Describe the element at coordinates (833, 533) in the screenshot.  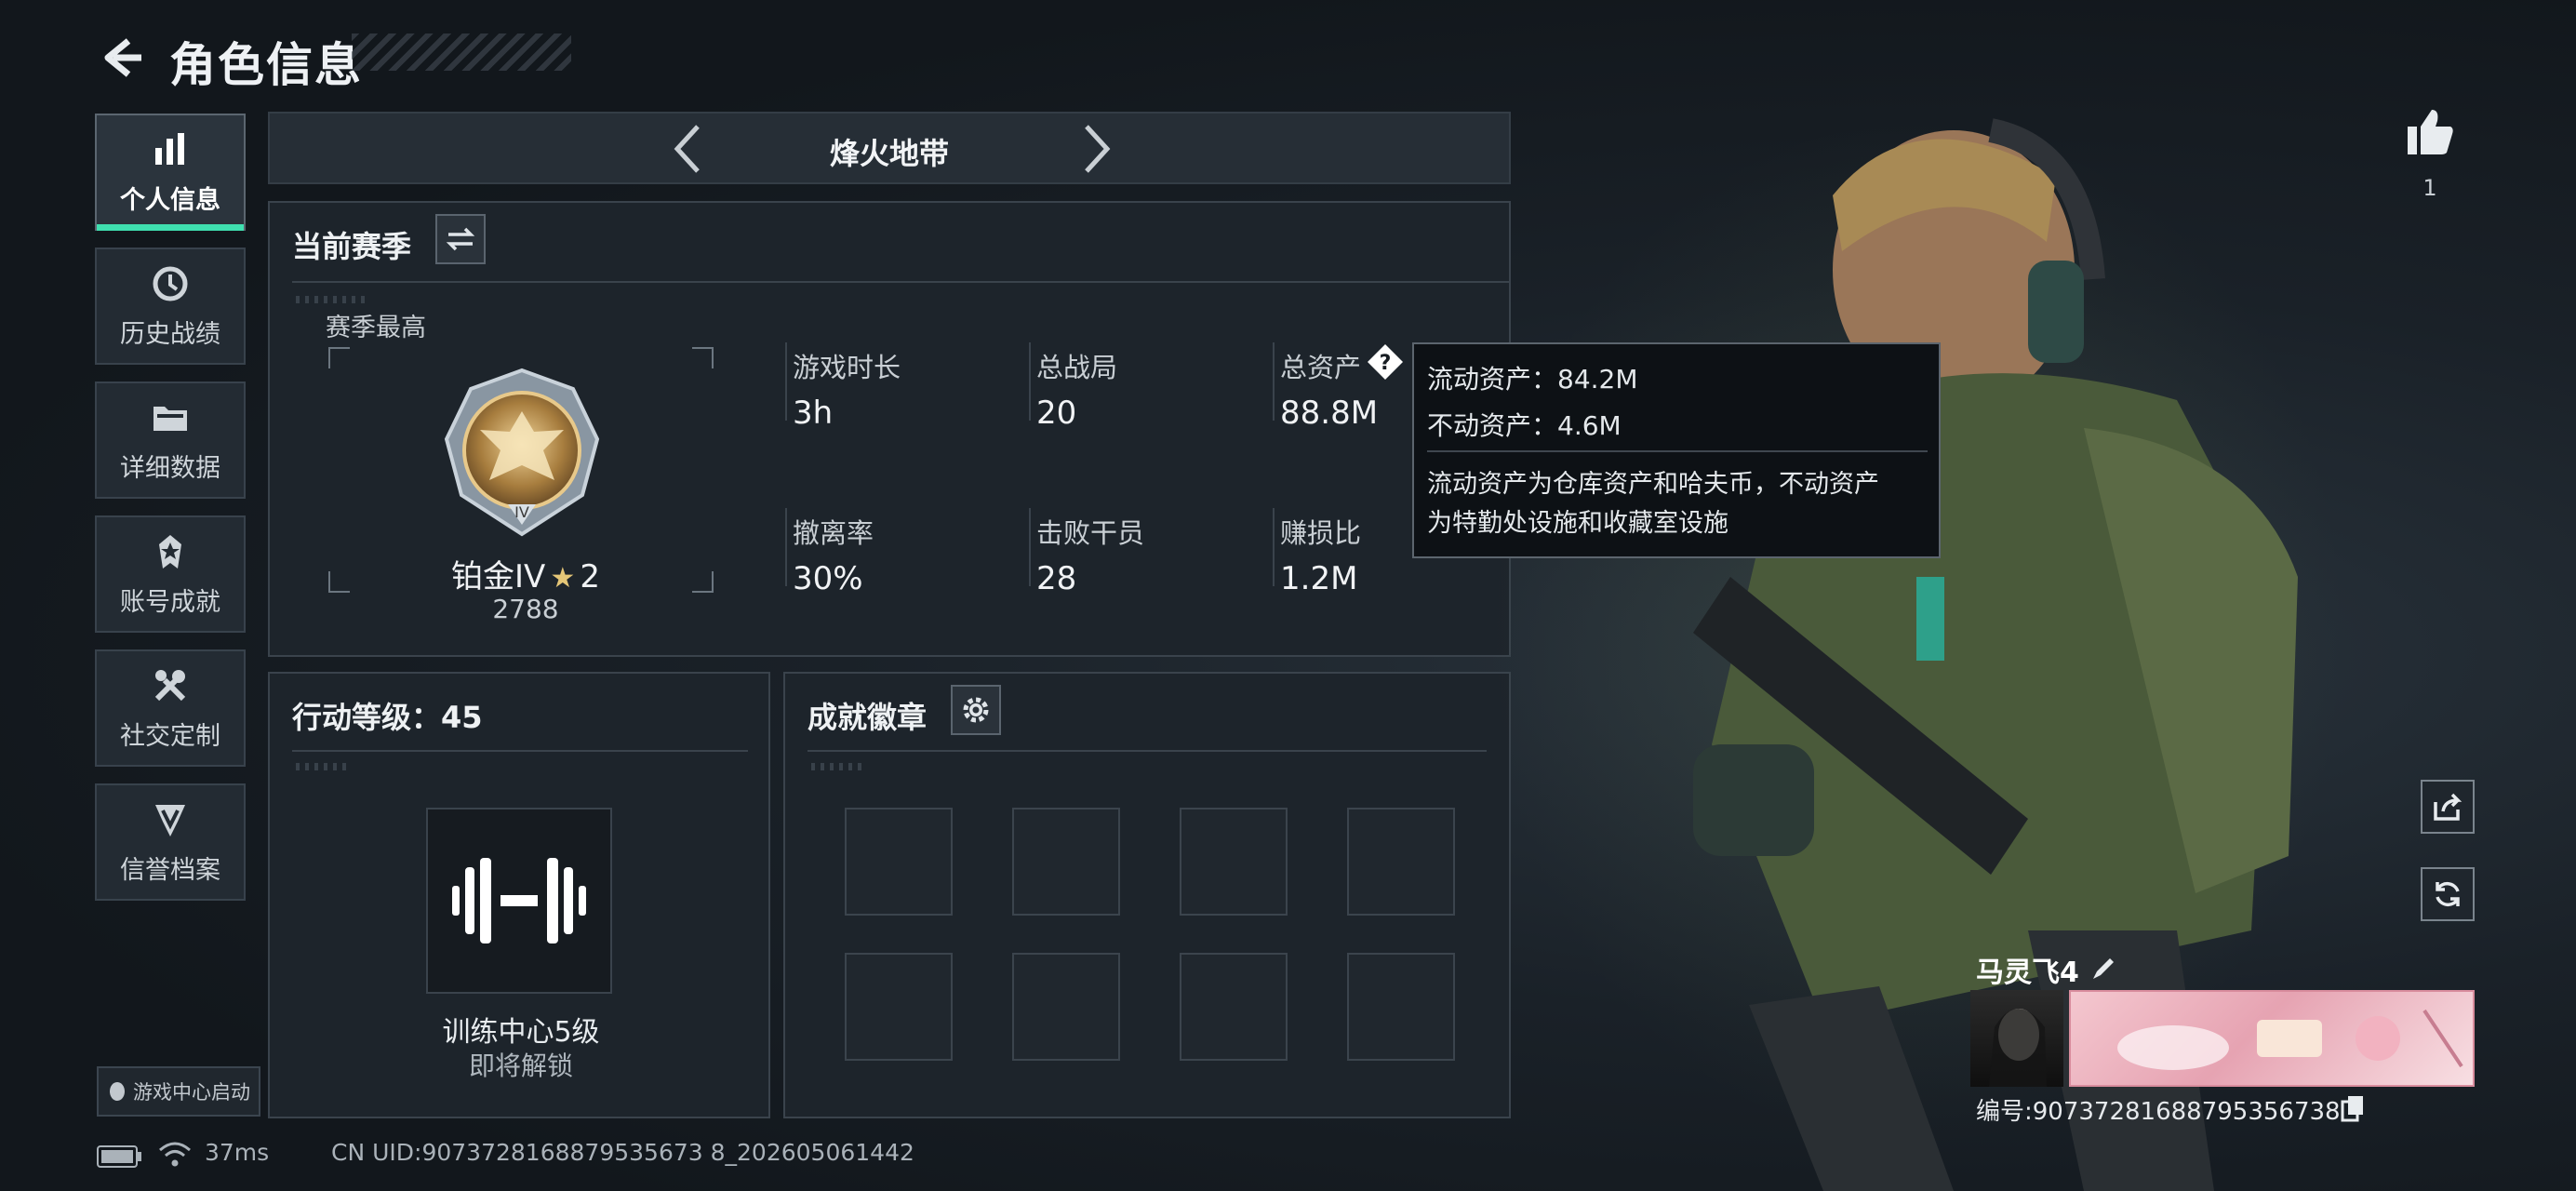
I see `stat-label-extract-rate: 撤离率` at that location.